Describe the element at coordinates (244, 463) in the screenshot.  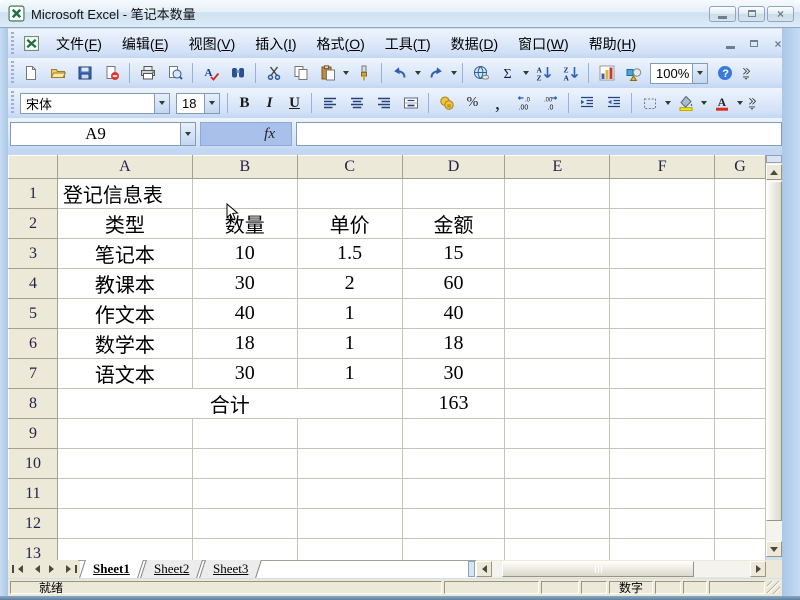
I see `cell-B10` at that location.